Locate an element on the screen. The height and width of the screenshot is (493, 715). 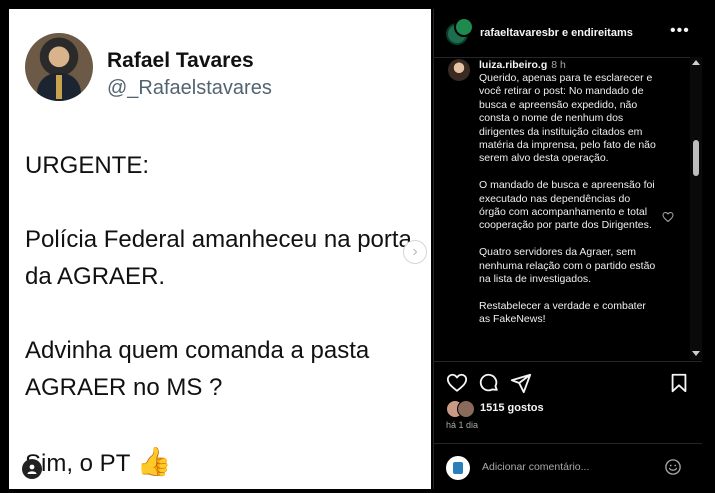
author-avatar is located at coordinates (59, 67).